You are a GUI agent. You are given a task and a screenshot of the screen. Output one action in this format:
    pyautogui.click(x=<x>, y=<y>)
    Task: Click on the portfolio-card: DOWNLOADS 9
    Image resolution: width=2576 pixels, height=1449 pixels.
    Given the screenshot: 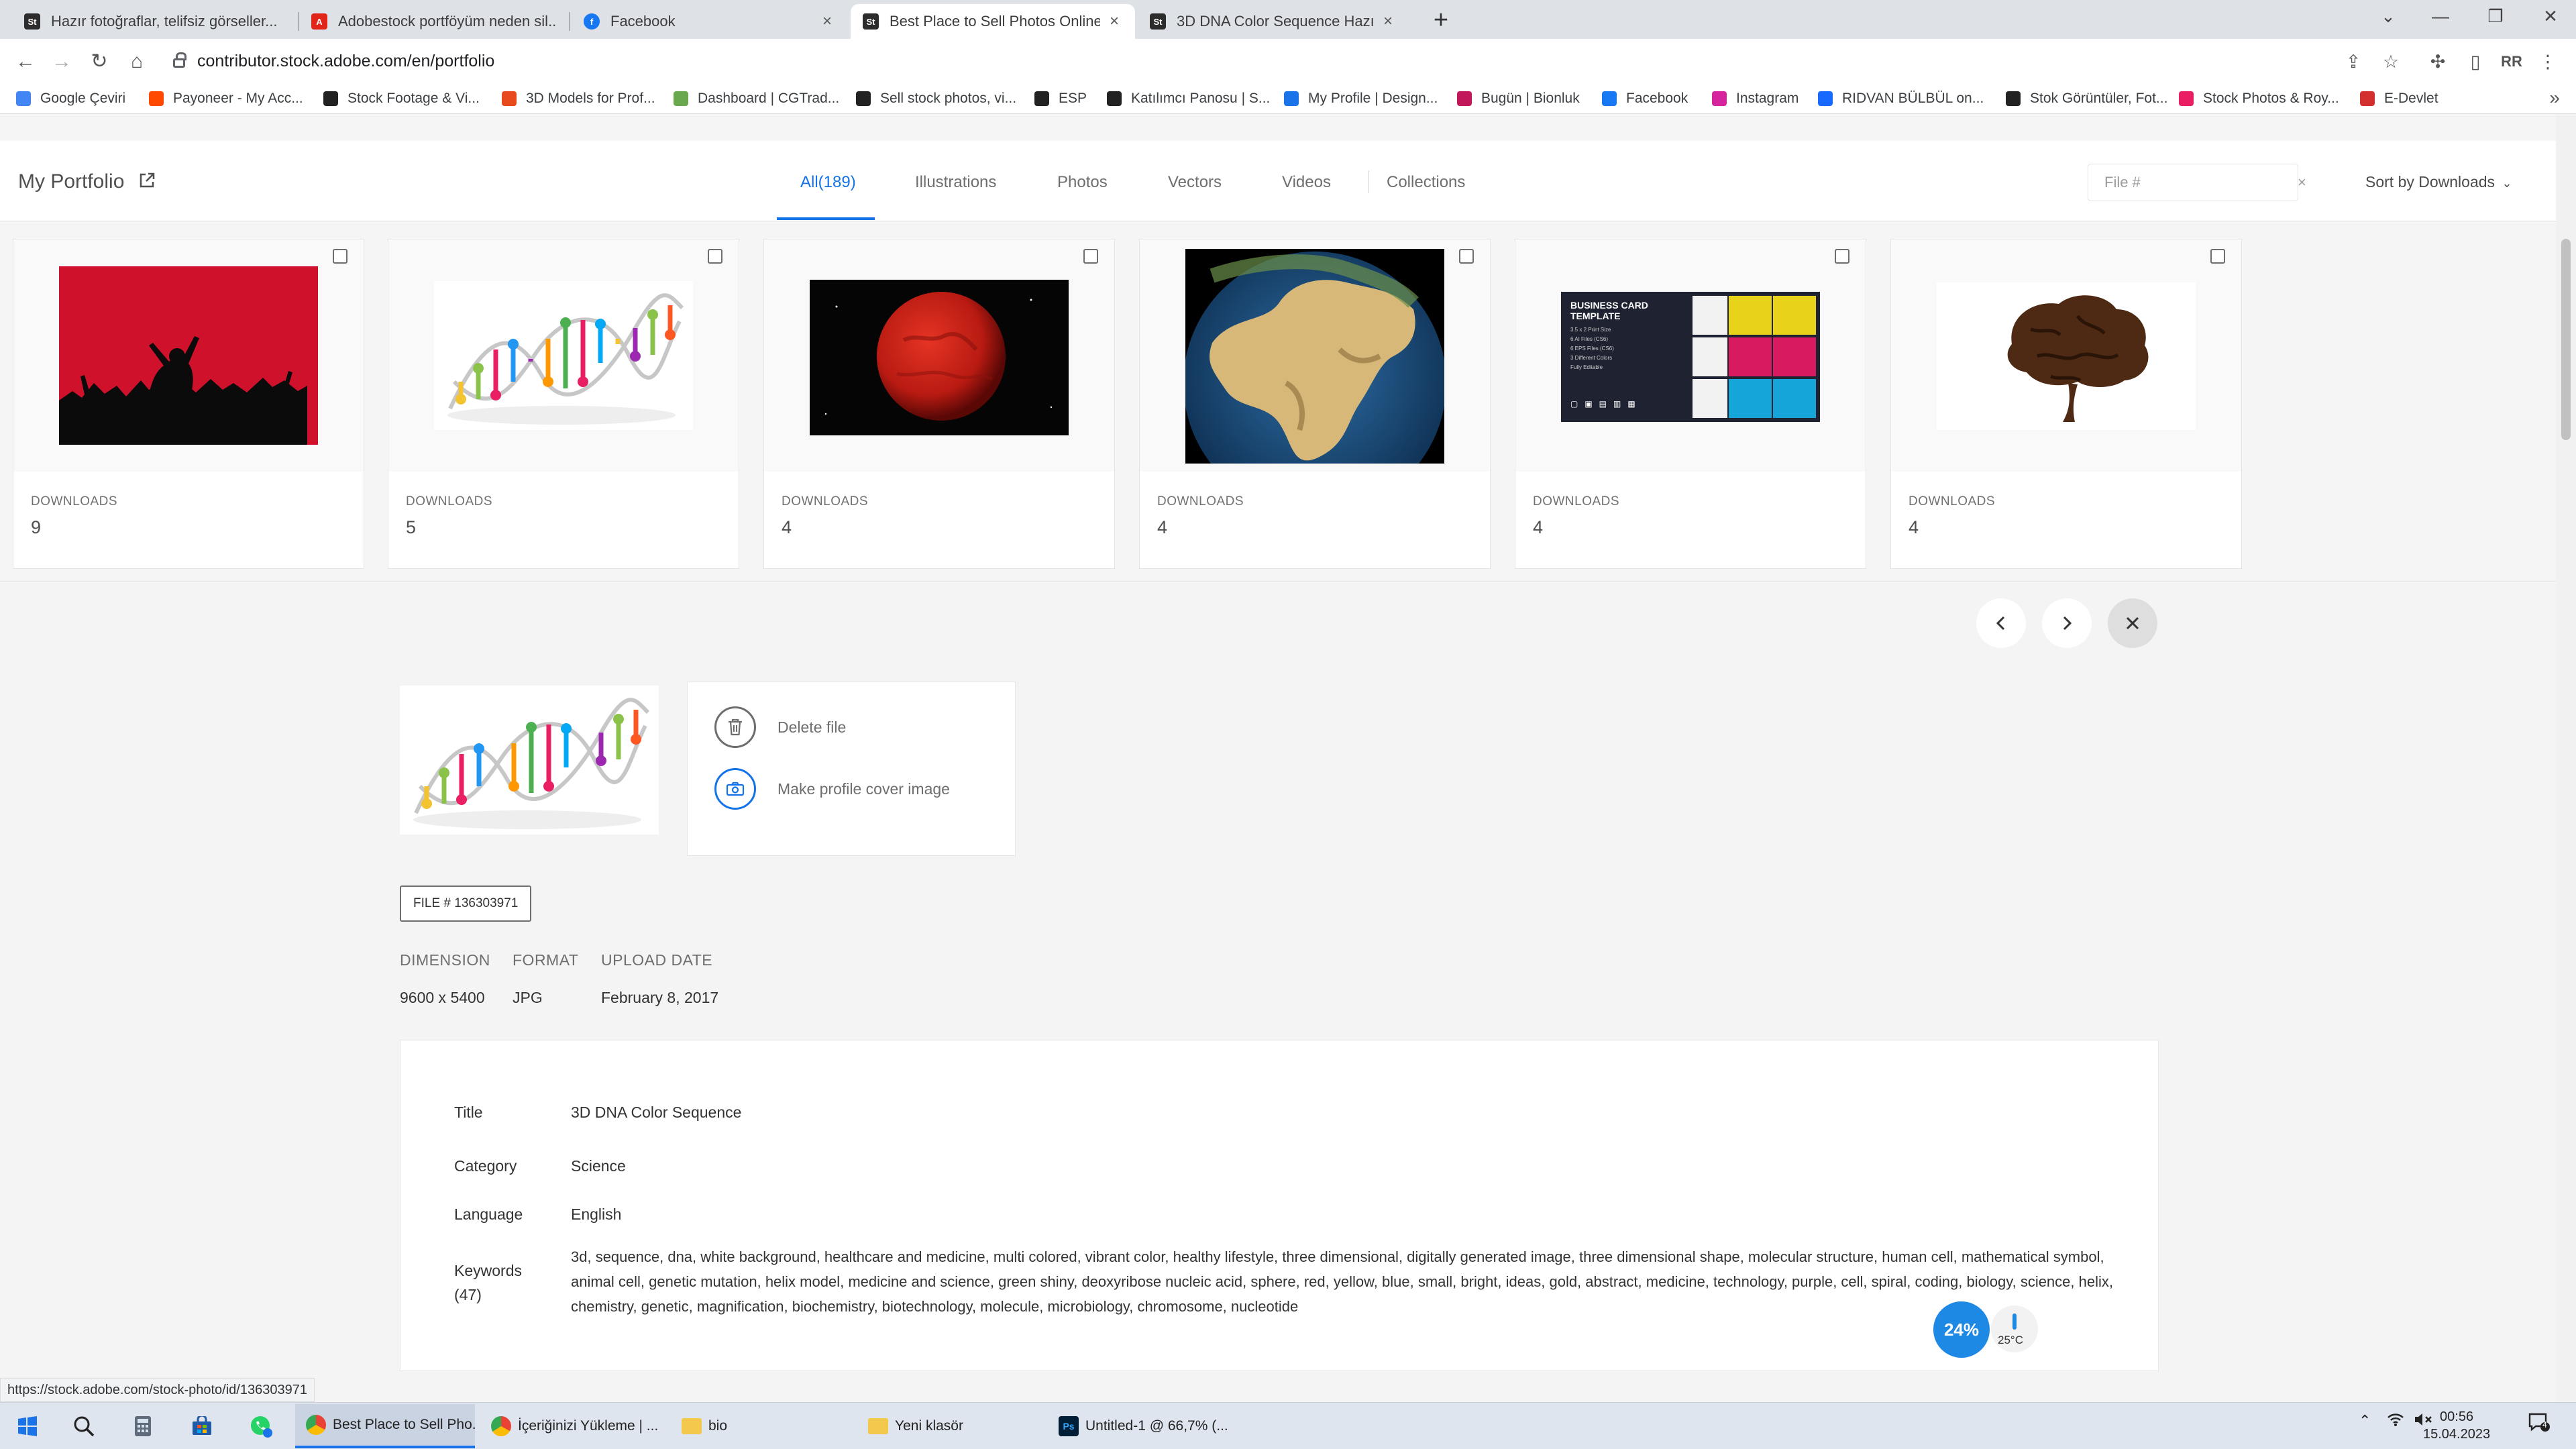 What is the action you would take?
    pyautogui.click(x=188, y=404)
    